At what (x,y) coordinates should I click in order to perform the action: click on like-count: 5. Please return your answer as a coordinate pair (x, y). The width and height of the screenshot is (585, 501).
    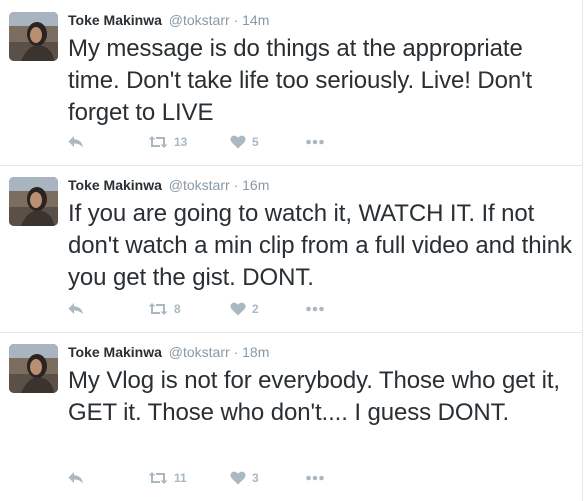
    Looking at the image, I should click on (255, 142).